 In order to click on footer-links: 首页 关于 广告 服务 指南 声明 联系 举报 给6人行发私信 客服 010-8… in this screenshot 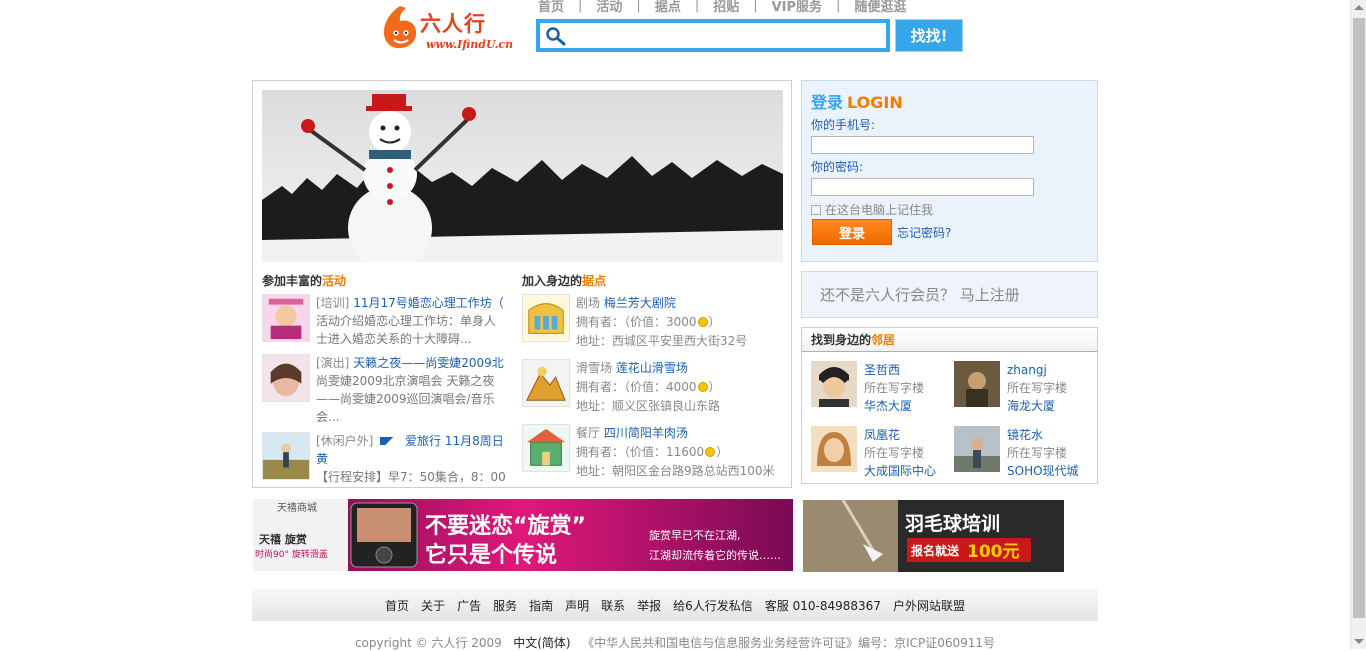, I will do `click(675, 605)`.